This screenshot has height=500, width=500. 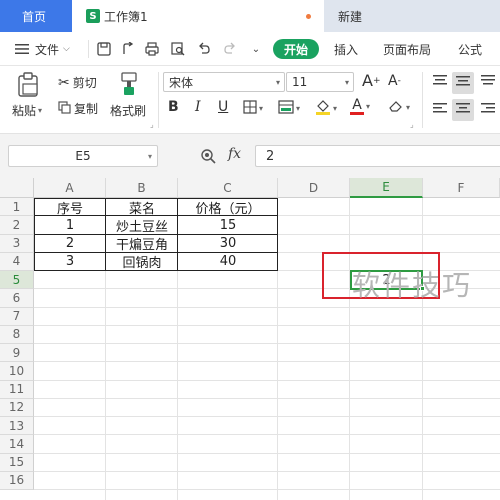 What do you see at coordinates (267, 489) in the screenshot?
I see `grid-row-line` at bounding box center [267, 489].